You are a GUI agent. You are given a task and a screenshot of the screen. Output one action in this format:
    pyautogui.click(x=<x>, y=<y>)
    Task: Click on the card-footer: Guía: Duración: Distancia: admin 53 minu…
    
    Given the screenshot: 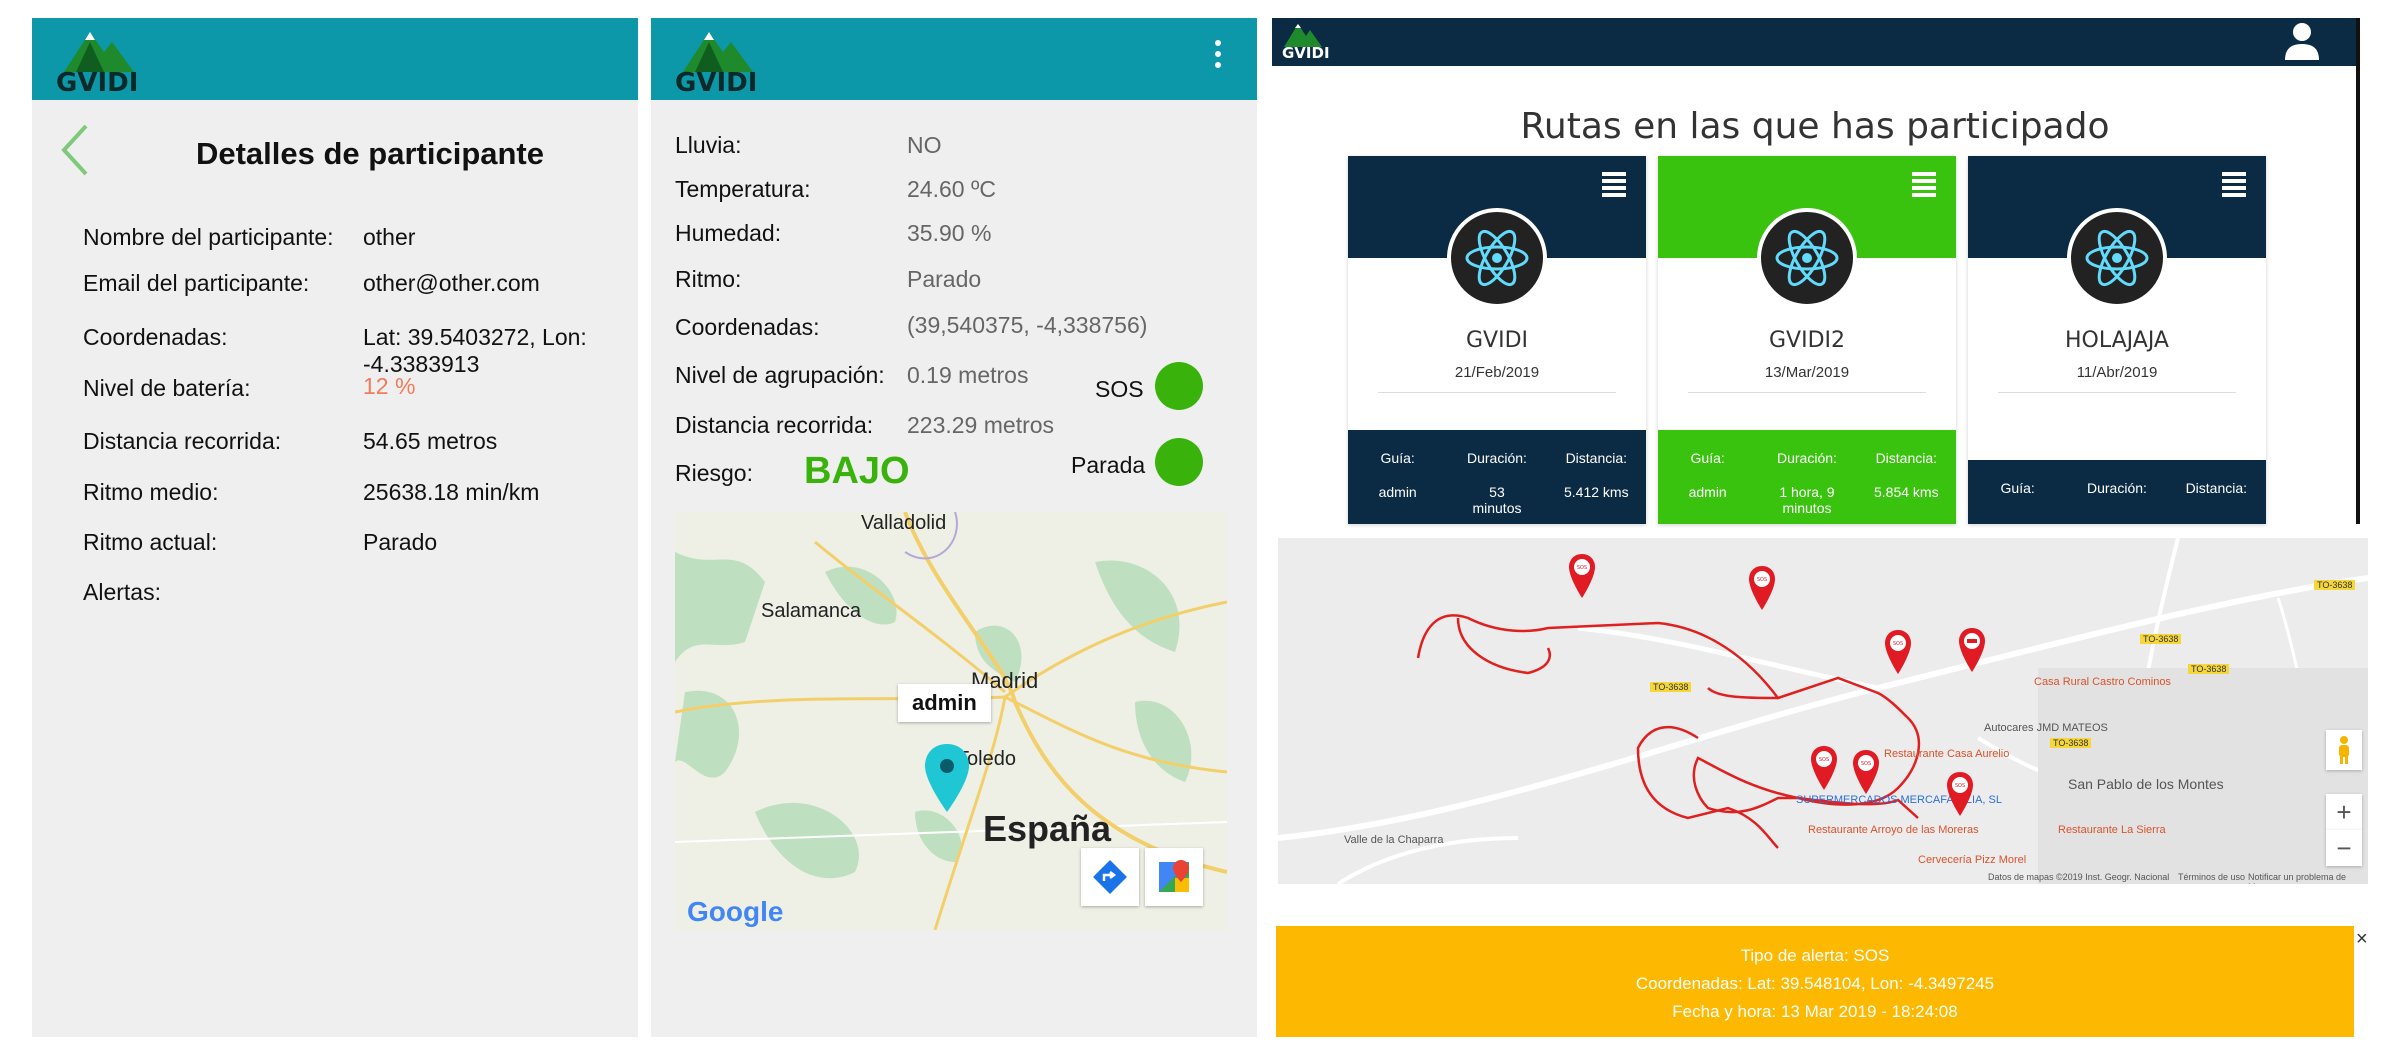 What is the action you would take?
    pyautogui.click(x=1497, y=477)
    